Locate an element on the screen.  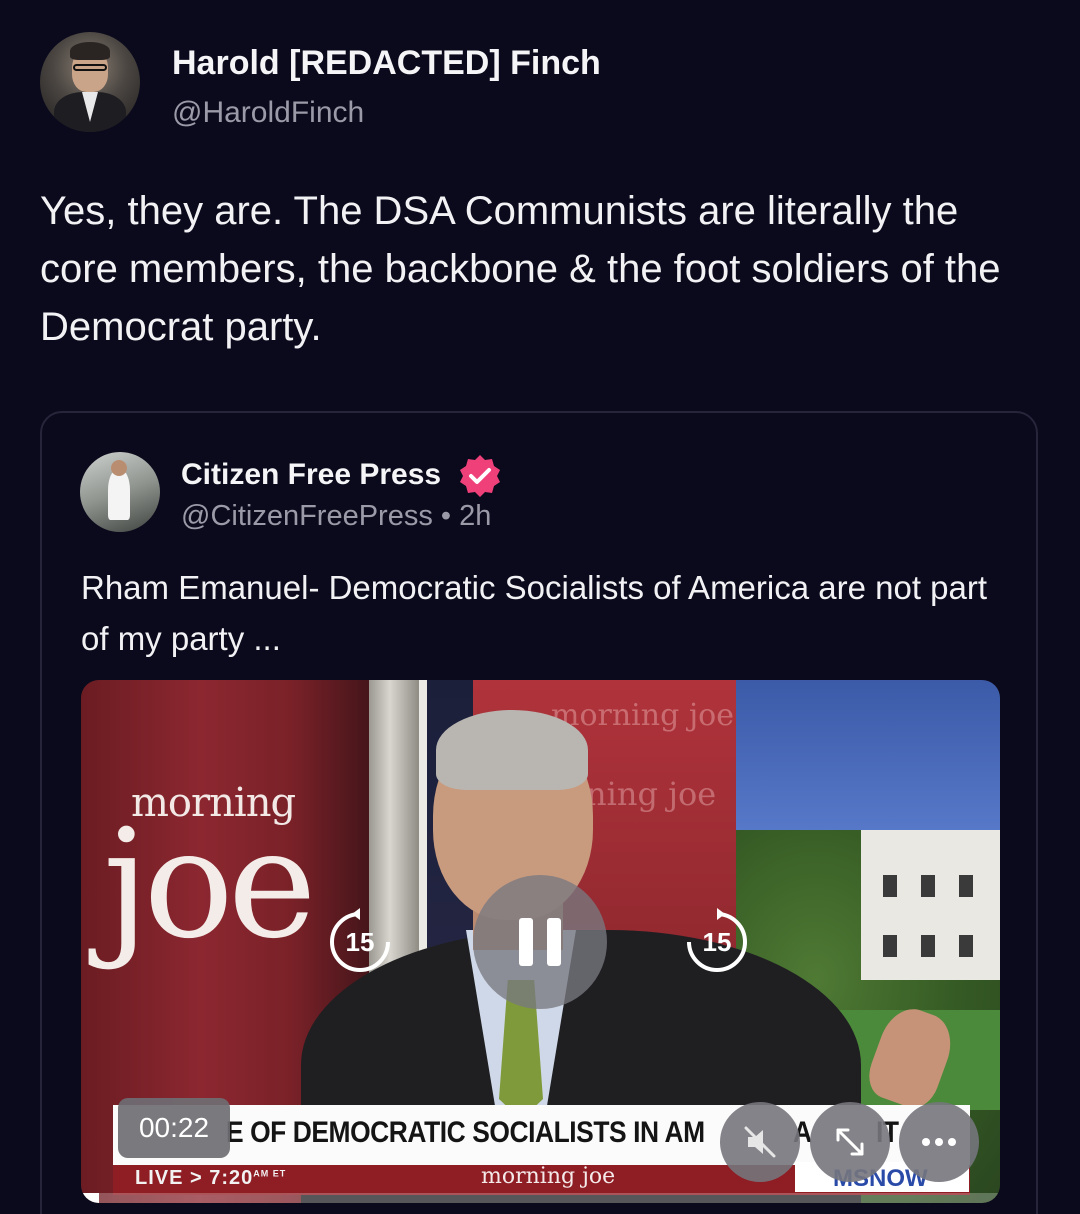
mute-icon is located at coordinates (760, 1142).